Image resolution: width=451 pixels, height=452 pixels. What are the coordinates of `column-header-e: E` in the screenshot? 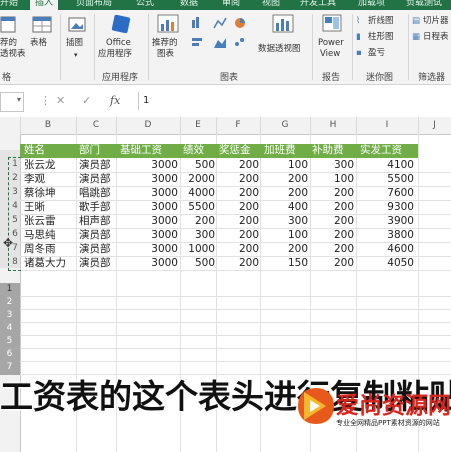 It's located at (198, 125).